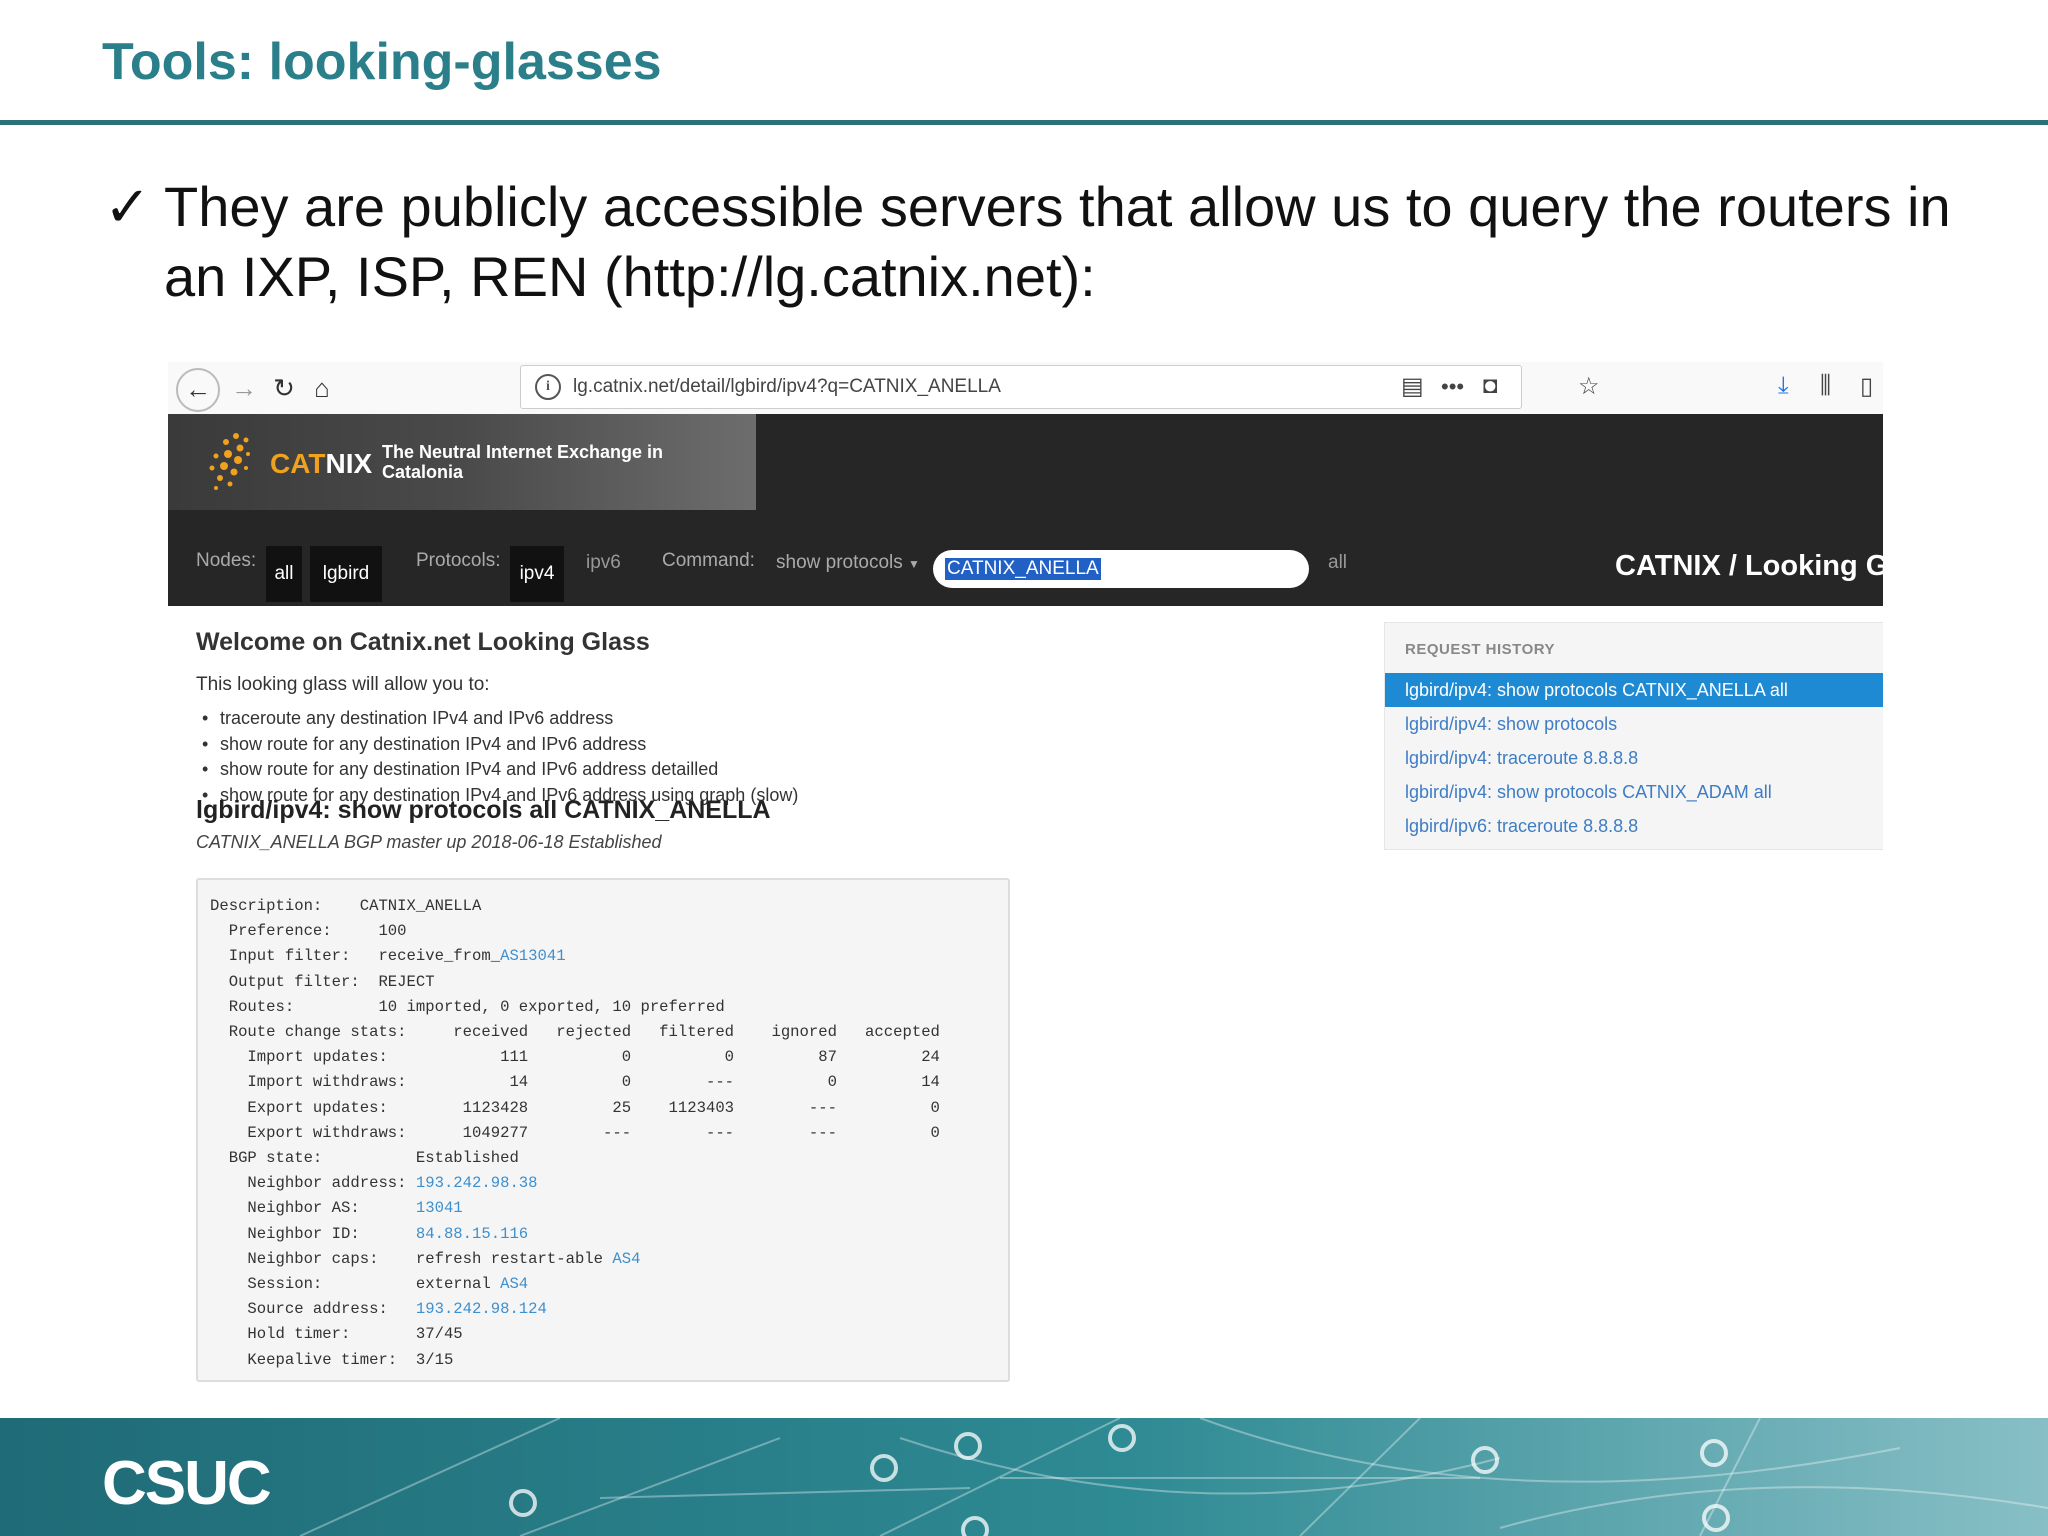 Image resolution: width=2048 pixels, height=1536 pixels. Describe the element at coordinates (548, 387) in the screenshot. I see `info-icon: i` at that location.